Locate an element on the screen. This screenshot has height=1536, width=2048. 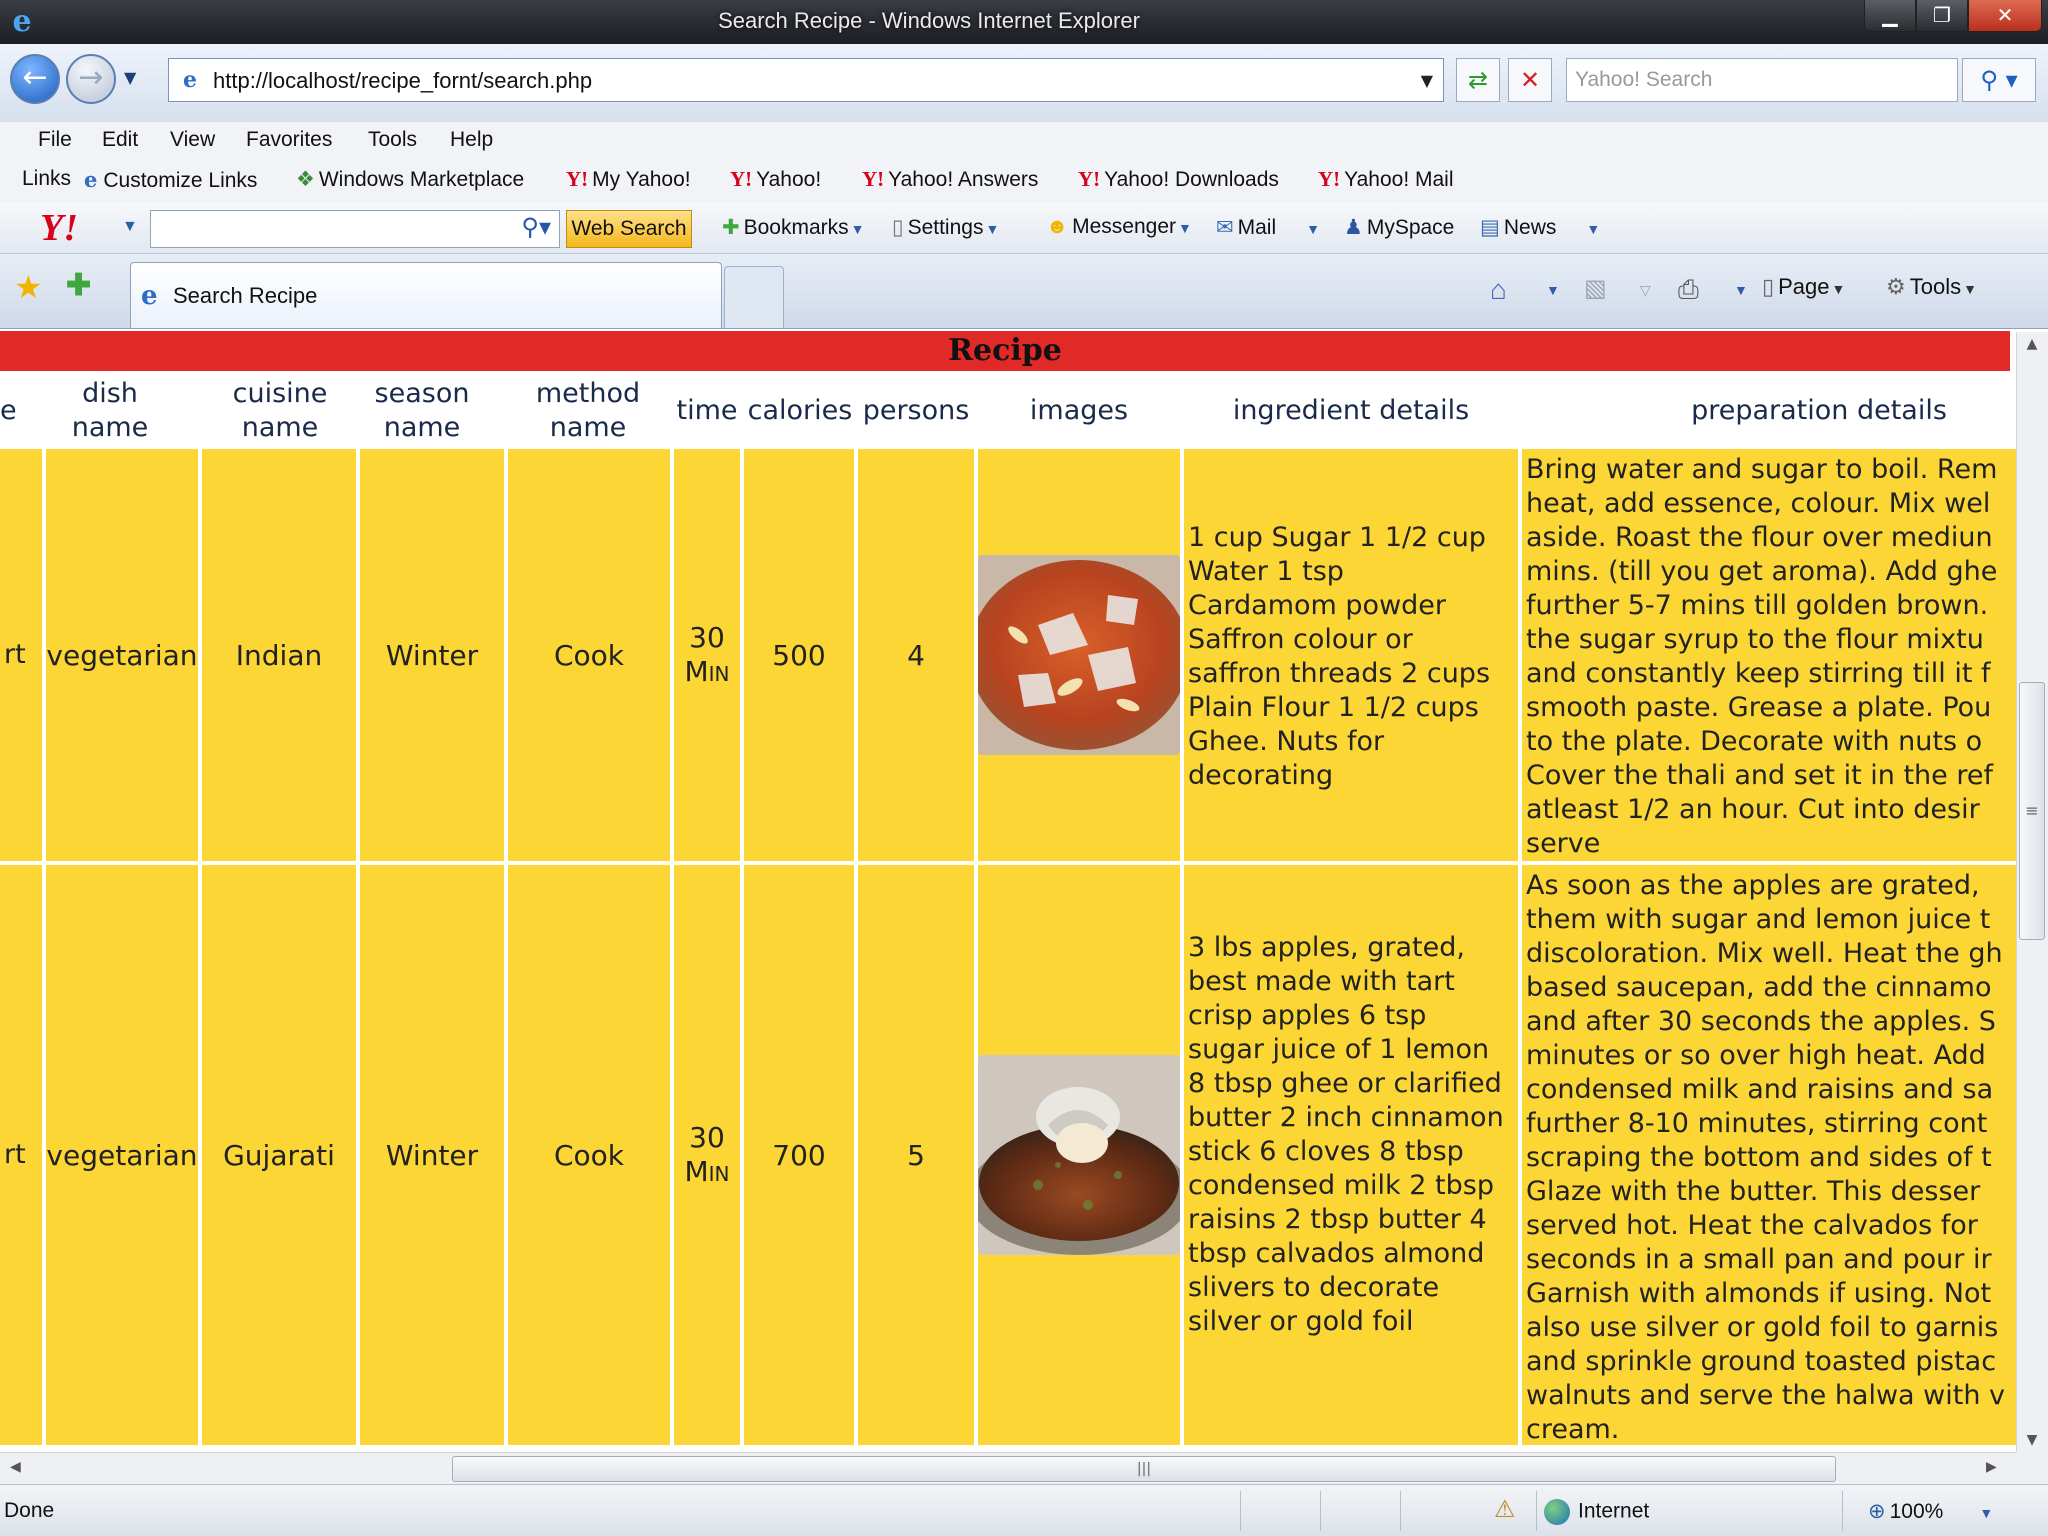
bookmarks-button: ✚ Bookmarks ▼ is located at coordinates (793, 227).